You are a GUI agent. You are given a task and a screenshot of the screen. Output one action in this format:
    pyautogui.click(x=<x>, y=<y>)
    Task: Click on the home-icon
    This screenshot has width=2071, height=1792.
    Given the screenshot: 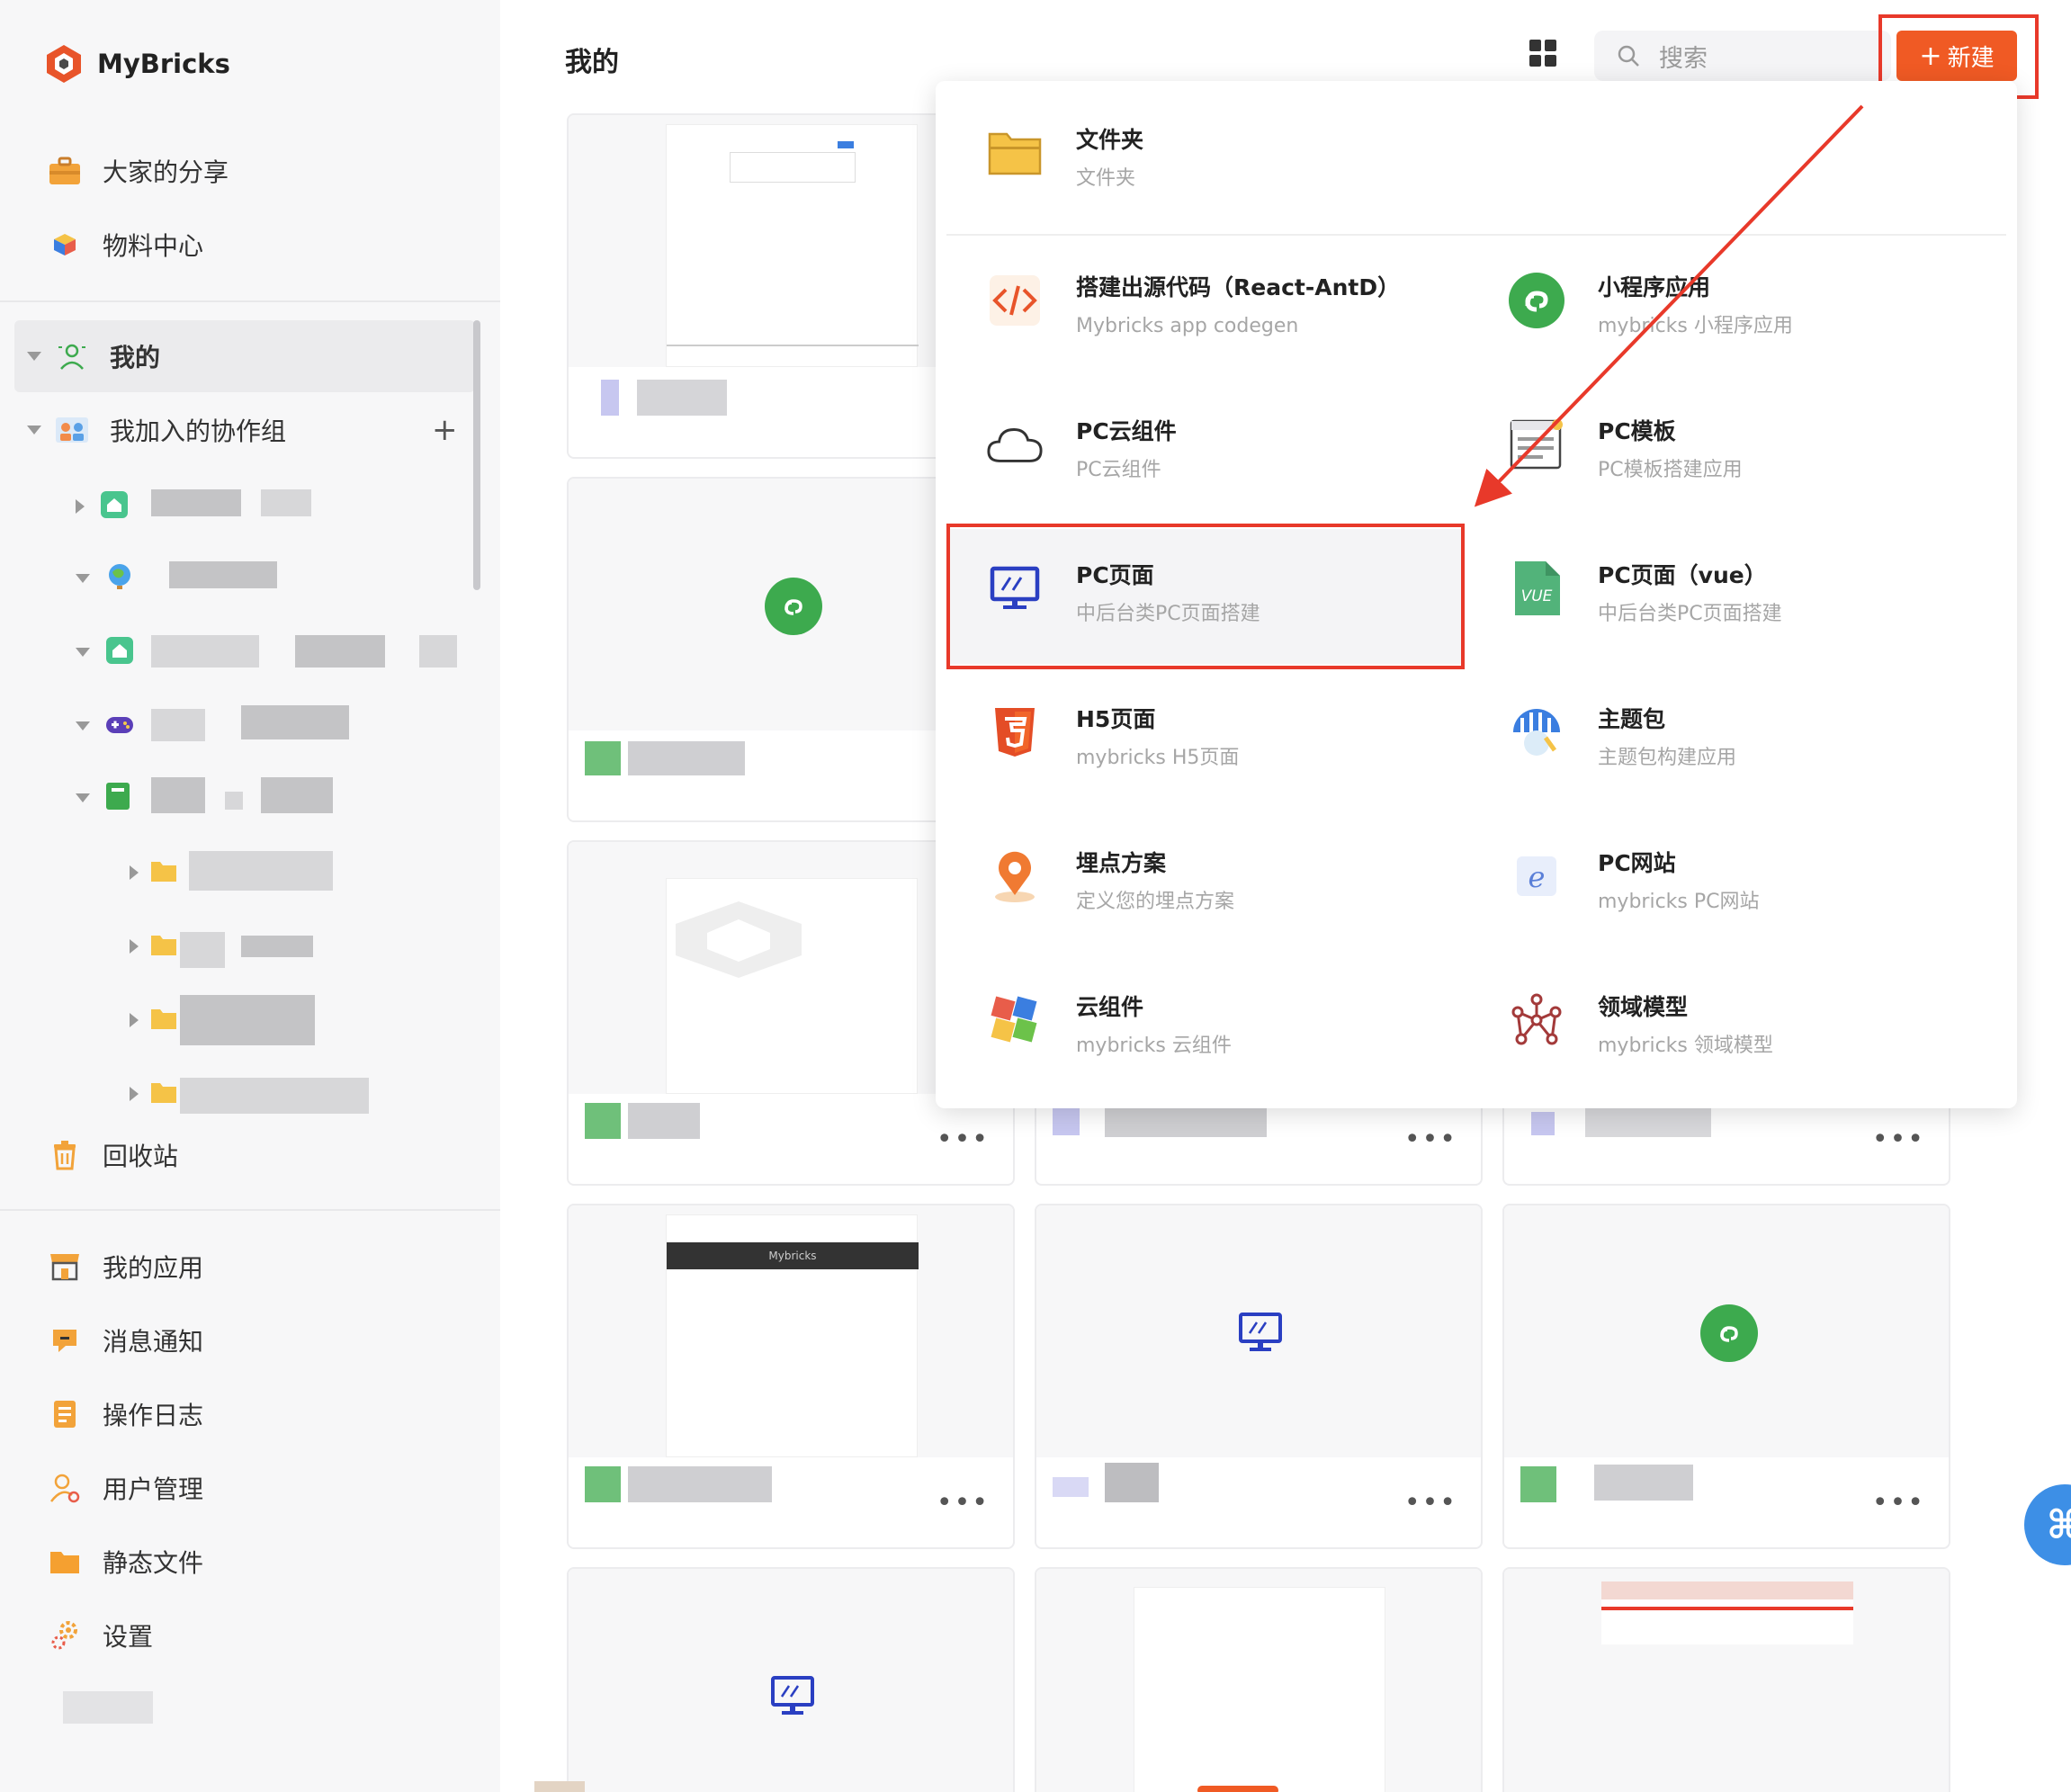 What is the action you would take?
    pyautogui.click(x=114, y=506)
    